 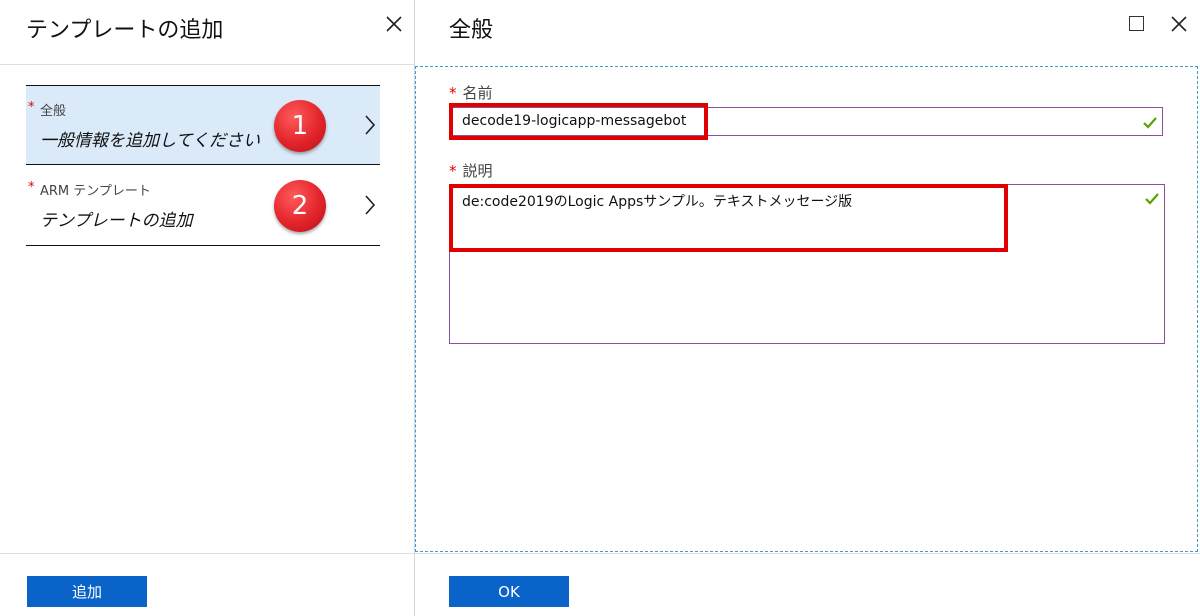 I want to click on add-button: 追加, so click(x=87, y=591).